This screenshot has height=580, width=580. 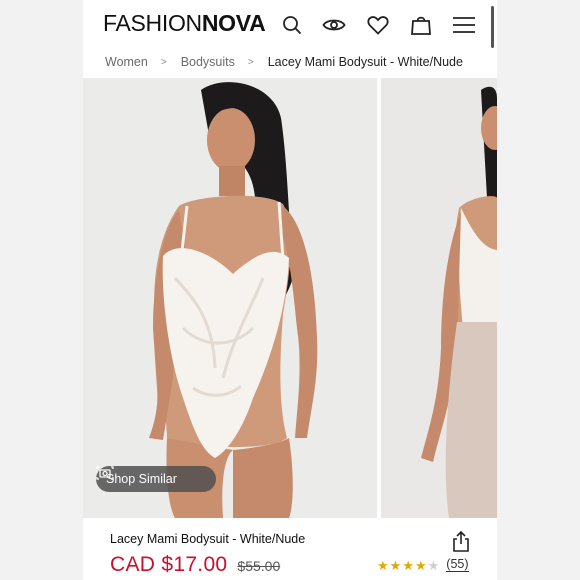 What do you see at coordinates (105, 473) in the screenshot?
I see `camera-icon` at bounding box center [105, 473].